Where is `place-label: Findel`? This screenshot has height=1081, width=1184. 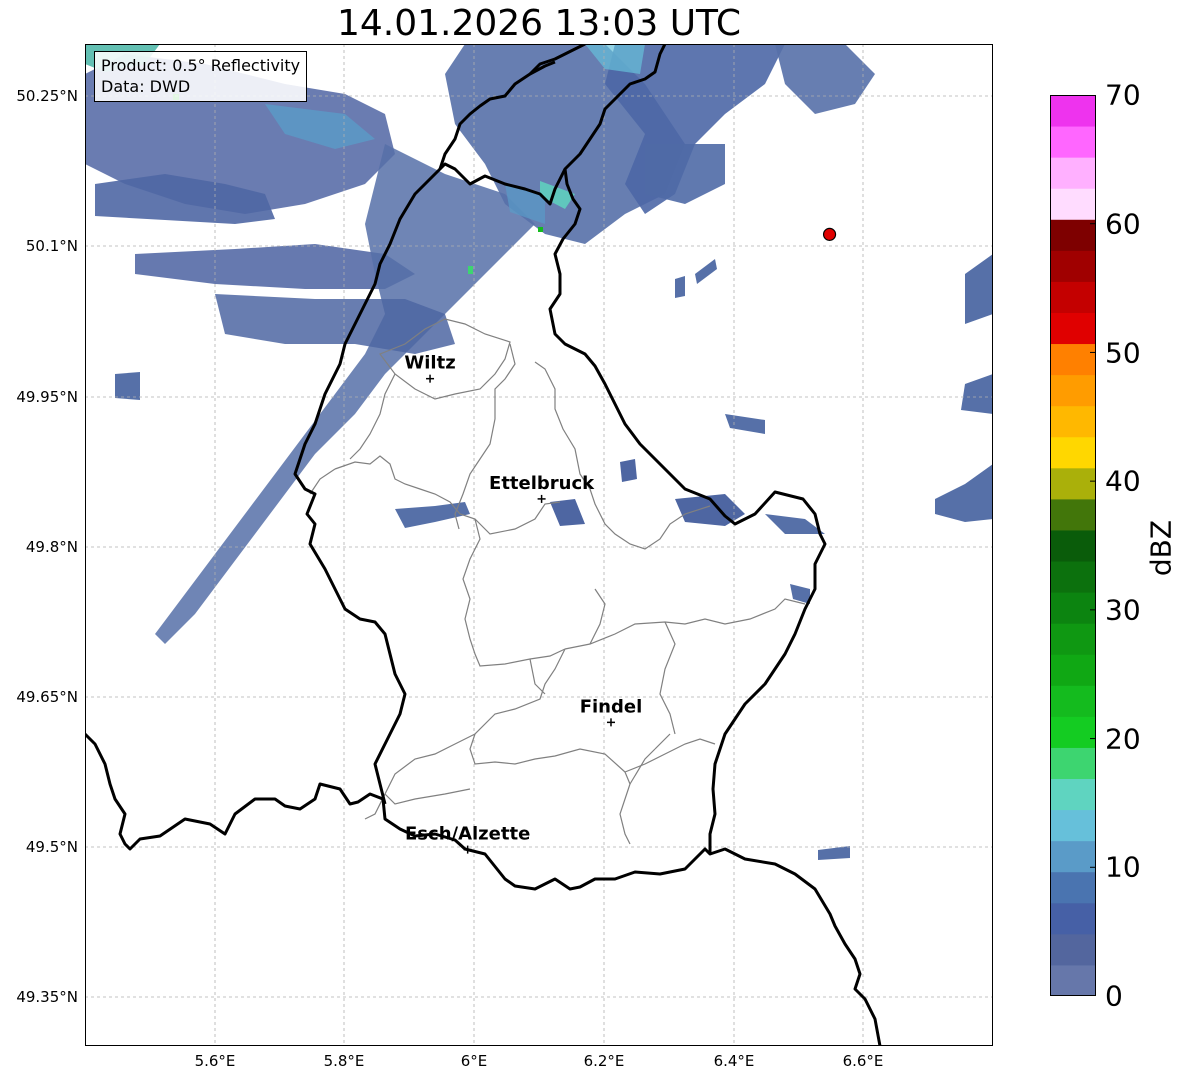
place-label: Findel is located at coordinates (611, 706).